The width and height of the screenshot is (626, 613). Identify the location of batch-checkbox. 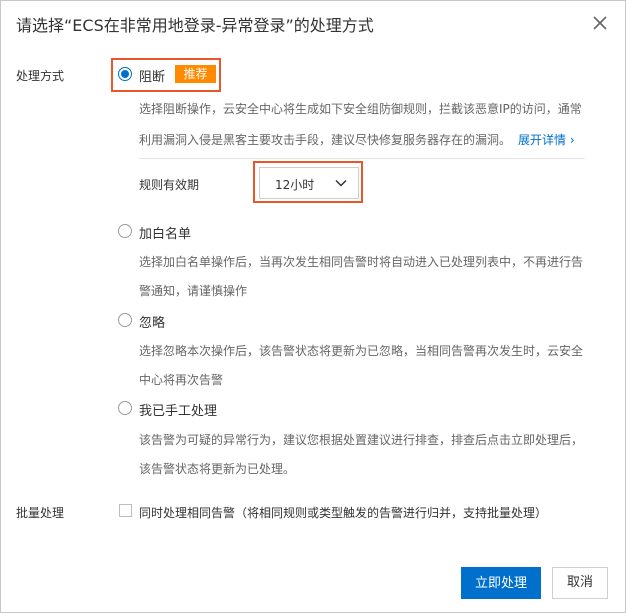
(125, 510).